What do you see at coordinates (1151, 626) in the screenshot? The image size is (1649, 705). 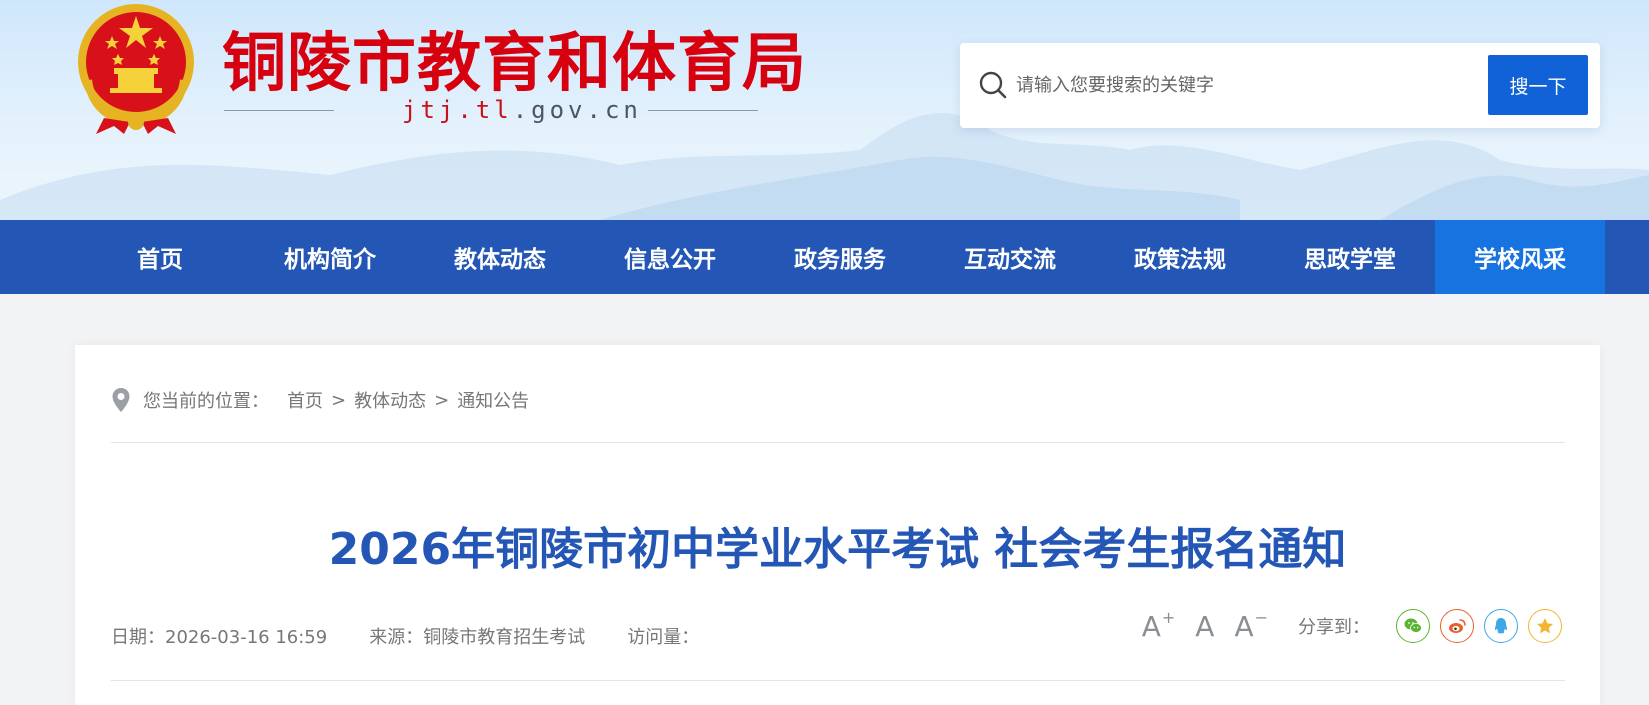 I see `font-large-glyph: A` at bounding box center [1151, 626].